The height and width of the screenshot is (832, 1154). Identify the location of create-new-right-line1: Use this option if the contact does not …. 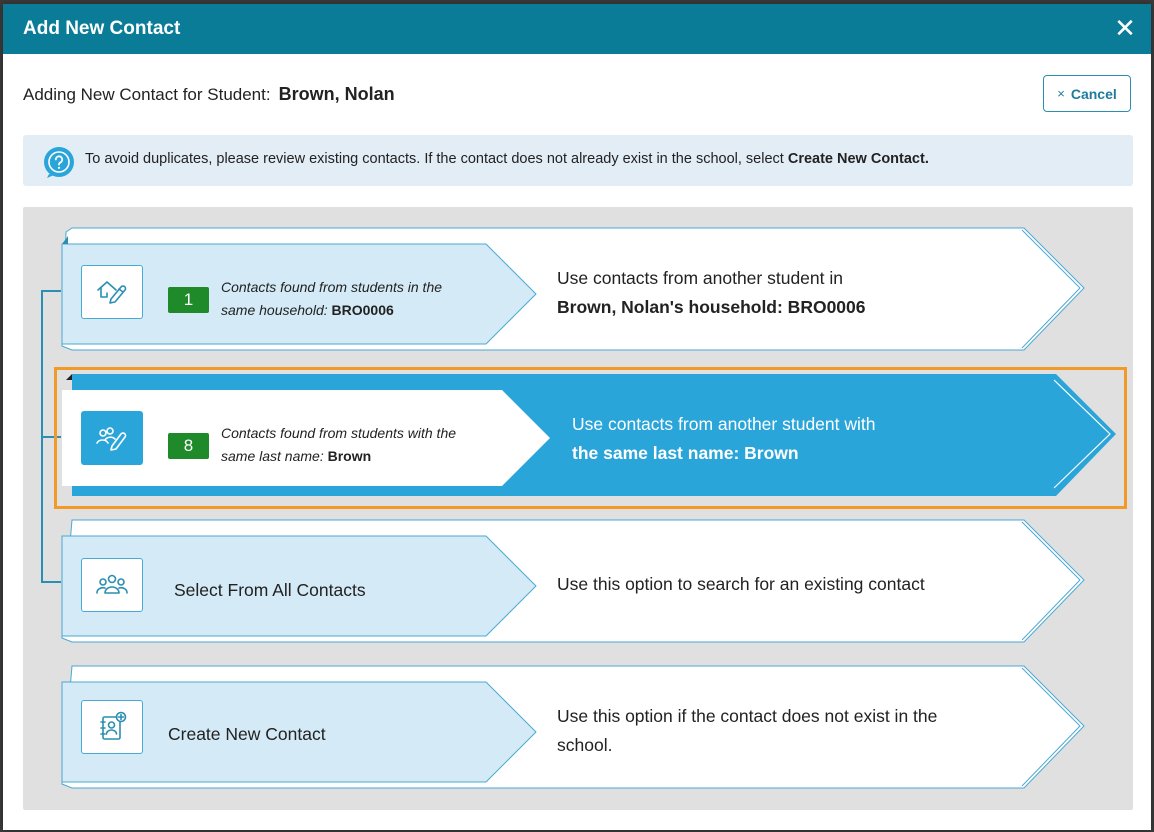
(747, 716).